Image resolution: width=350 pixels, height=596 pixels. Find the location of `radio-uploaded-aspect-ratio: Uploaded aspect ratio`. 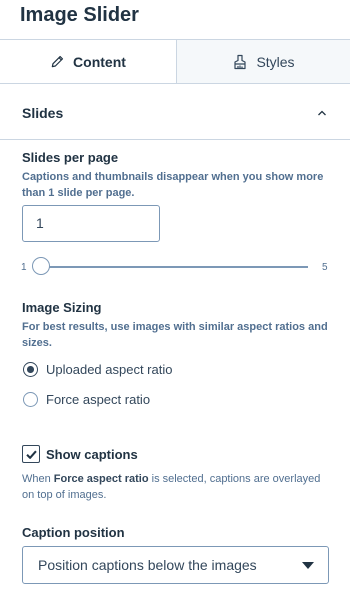

radio-uploaded-aspect-ratio: Uploaded aspect ratio is located at coordinates (97, 369).